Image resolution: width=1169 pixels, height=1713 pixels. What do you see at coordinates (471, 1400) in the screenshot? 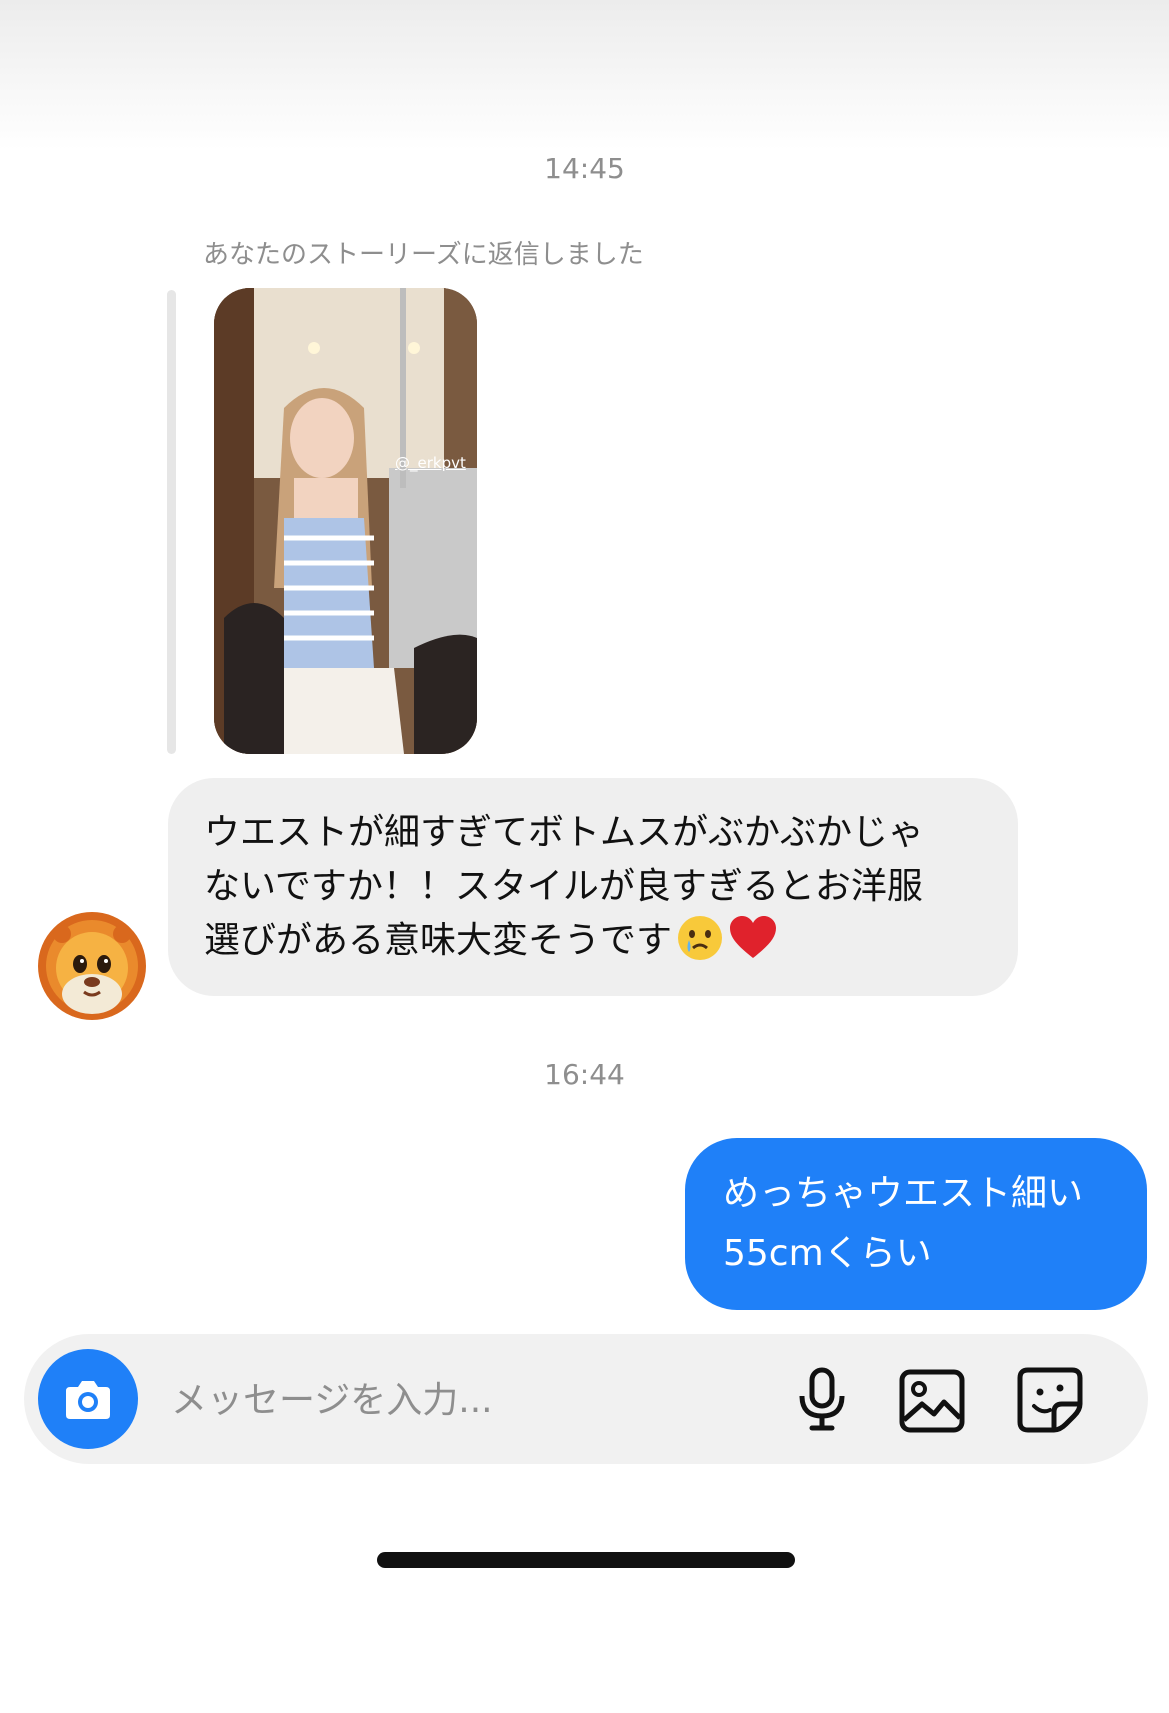
I see `message-input` at bounding box center [471, 1400].